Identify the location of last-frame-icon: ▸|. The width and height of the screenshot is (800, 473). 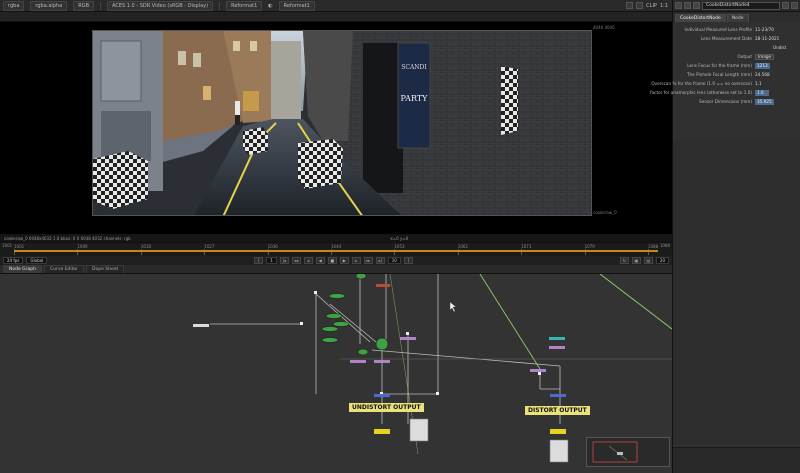
(380, 260).